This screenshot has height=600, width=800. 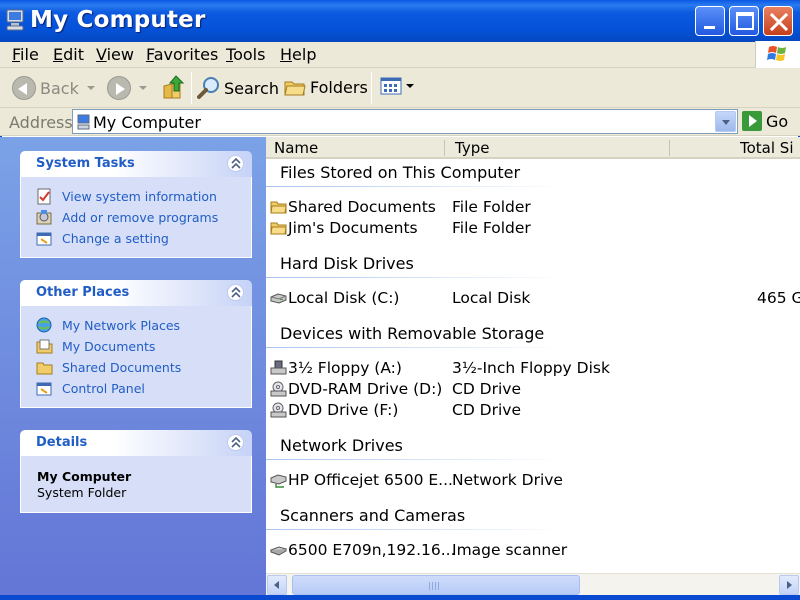 What do you see at coordinates (789, 585) in the screenshot?
I see `scroll-right-button` at bounding box center [789, 585].